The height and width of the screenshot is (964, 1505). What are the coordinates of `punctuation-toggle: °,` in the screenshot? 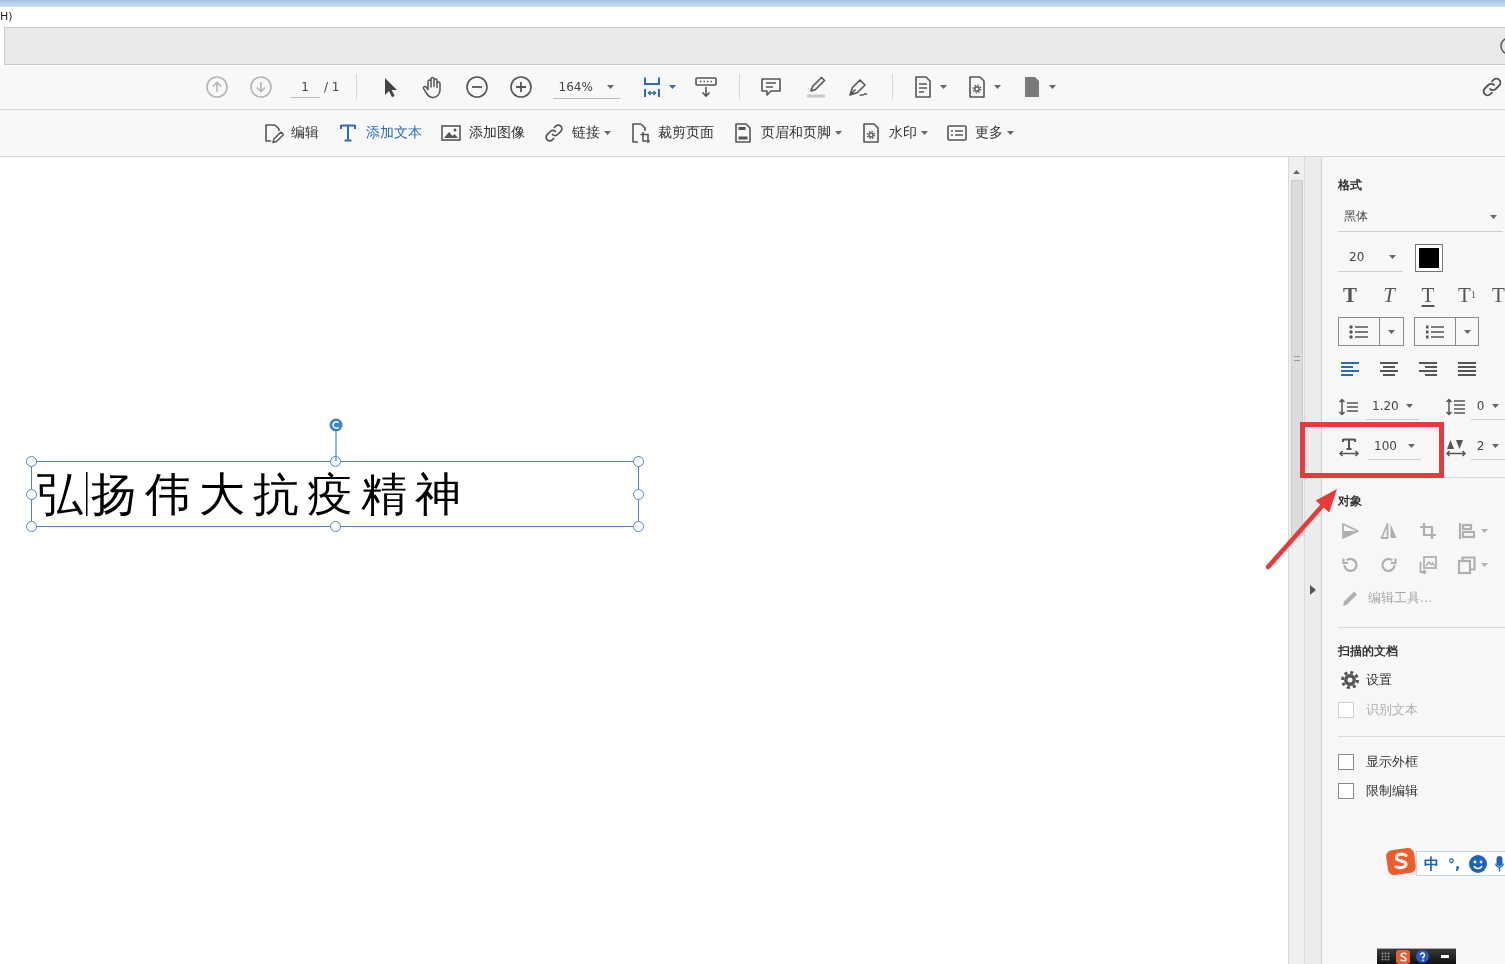 It's located at (1454, 863).